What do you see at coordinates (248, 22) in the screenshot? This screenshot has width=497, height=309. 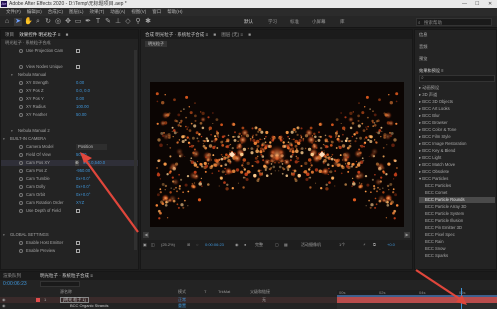 I see `workspace-default: 默认` at bounding box center [248, 22].